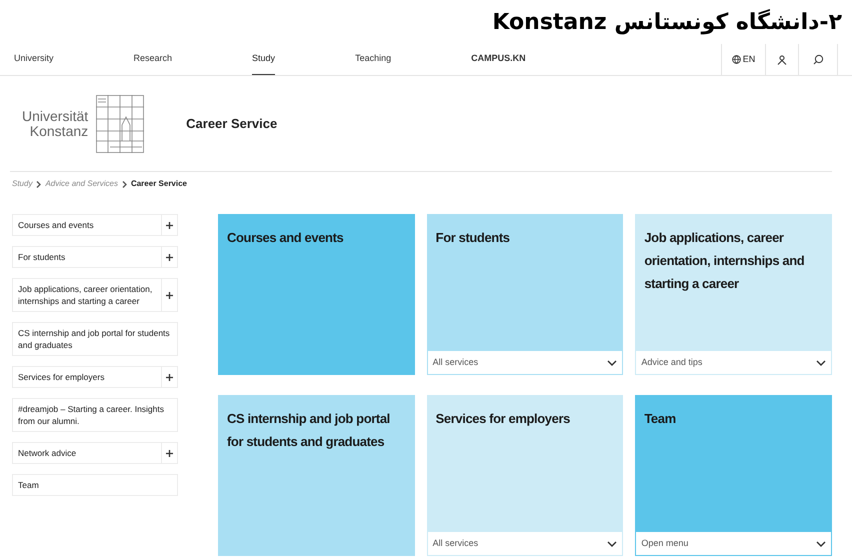 This screenshot has height=559, width=852. I want to click on search-button, so click(818, 59).